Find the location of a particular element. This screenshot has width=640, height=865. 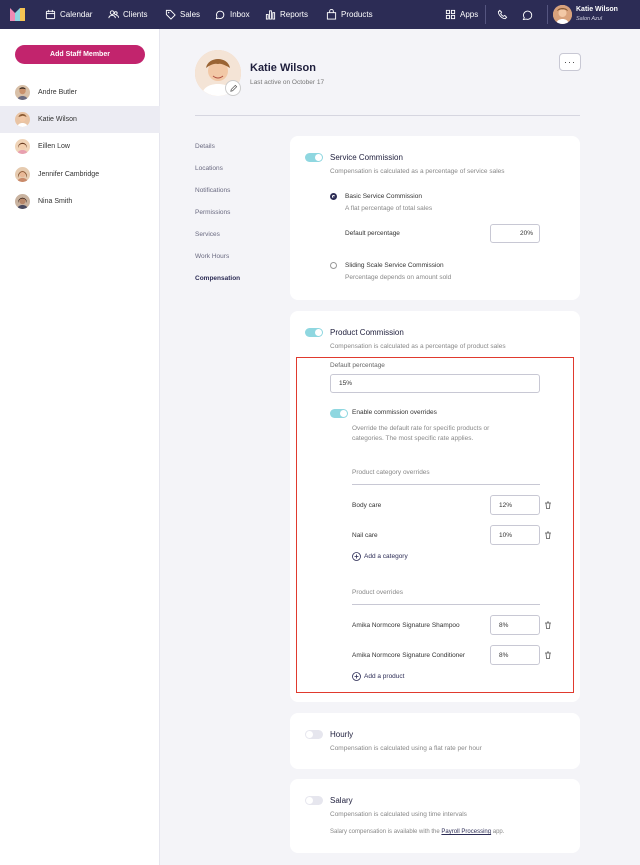

commission-overrides-toggle is located at coordinates (339, 413).